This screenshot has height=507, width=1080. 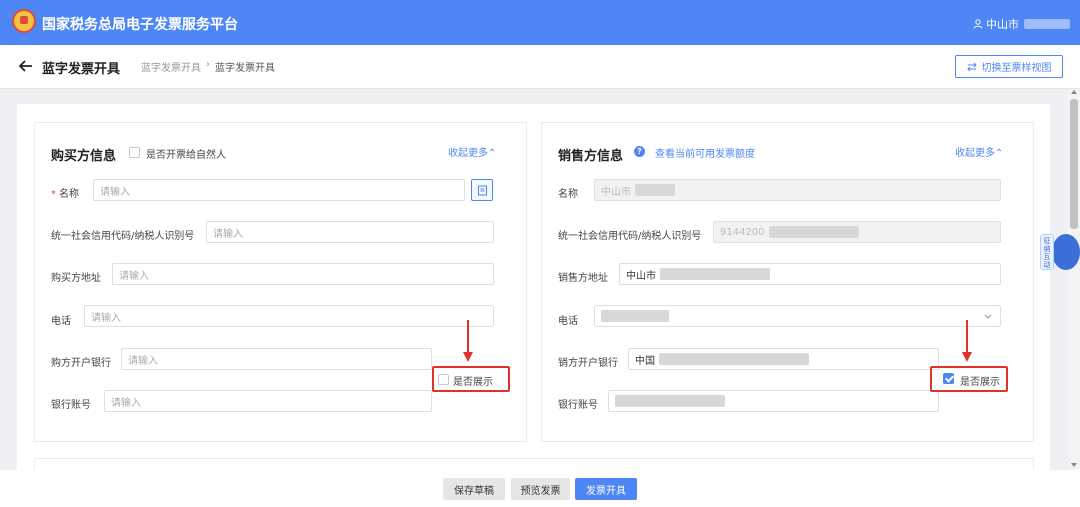 I want to click on issue-invoice-button: 发票开具, so click(x=606, y=489).